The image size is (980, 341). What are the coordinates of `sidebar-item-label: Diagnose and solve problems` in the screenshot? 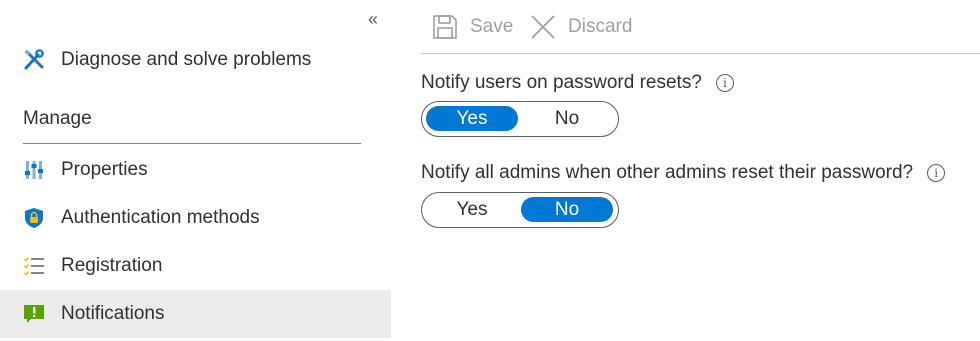 It's located at (186, 59).